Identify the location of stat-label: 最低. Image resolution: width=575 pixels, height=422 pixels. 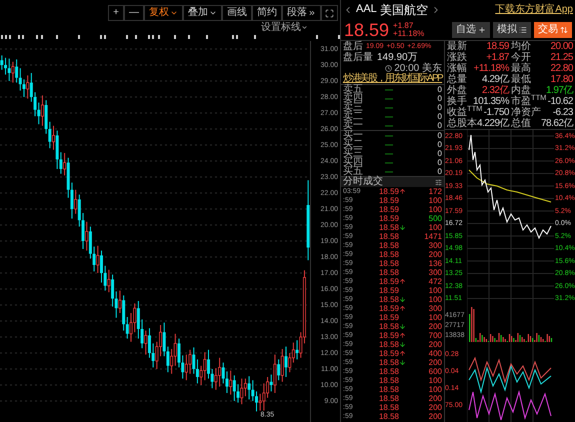
(521, 79).